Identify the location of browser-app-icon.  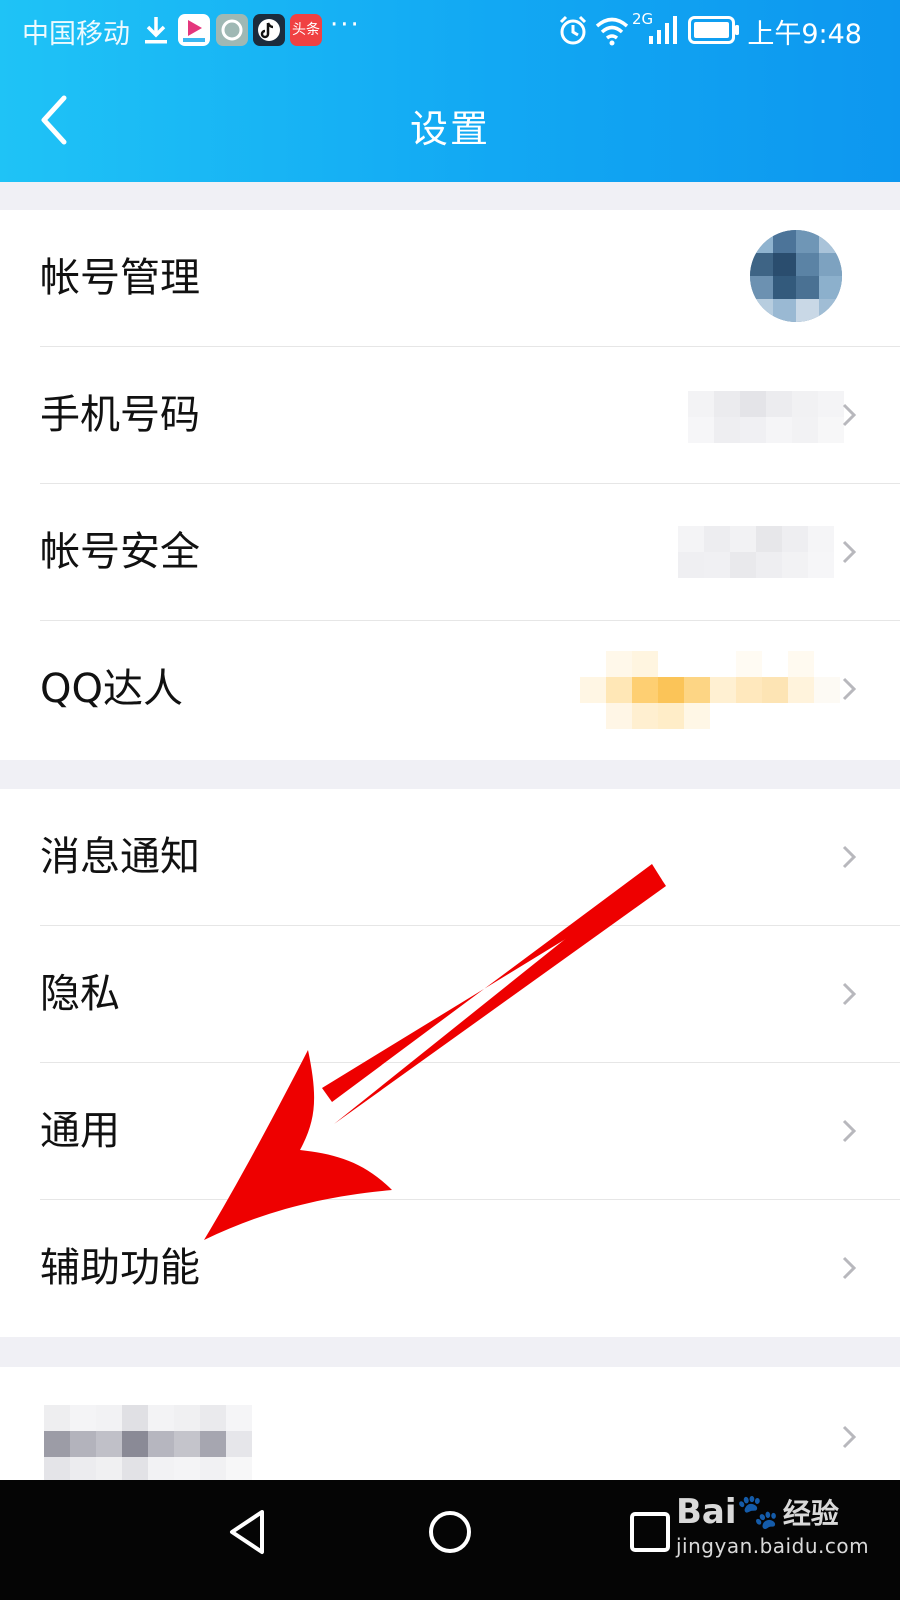
(232, 30).